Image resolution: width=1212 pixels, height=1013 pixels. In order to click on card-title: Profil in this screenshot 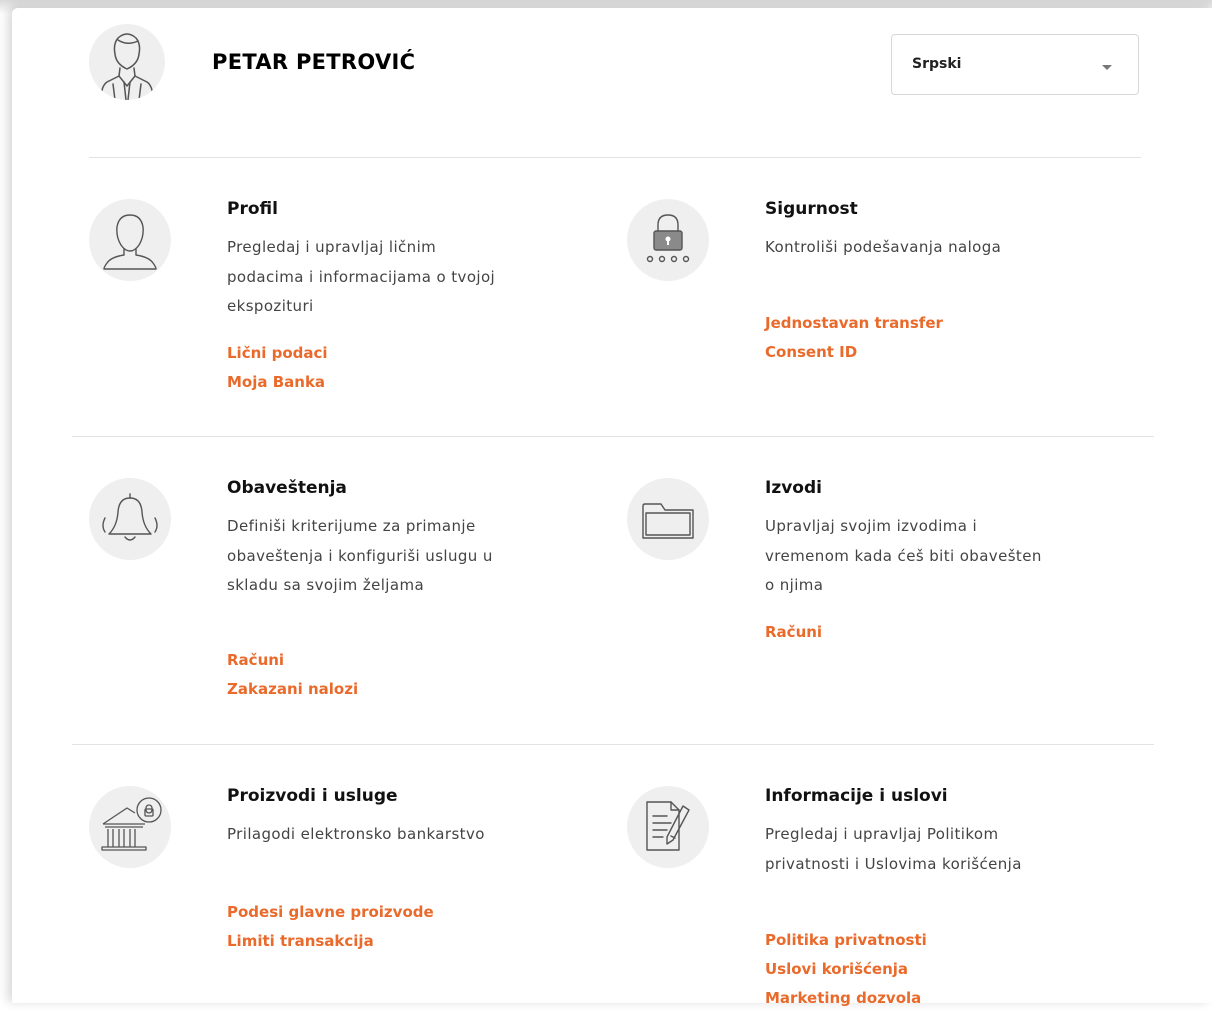, I will do `click(252, 209)`.